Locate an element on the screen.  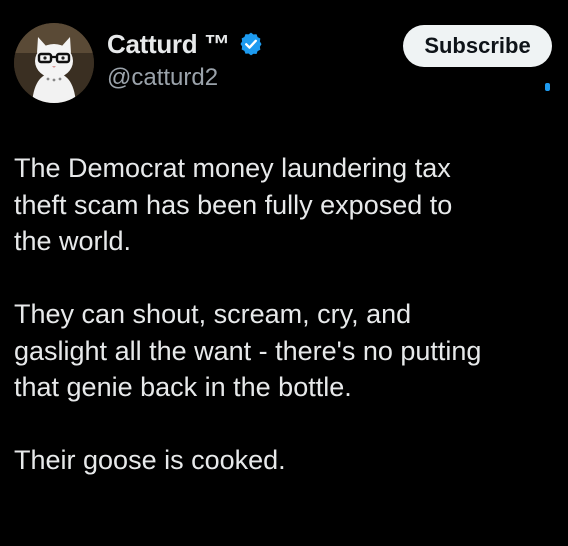
avatar is located at coordinates (54, 63).